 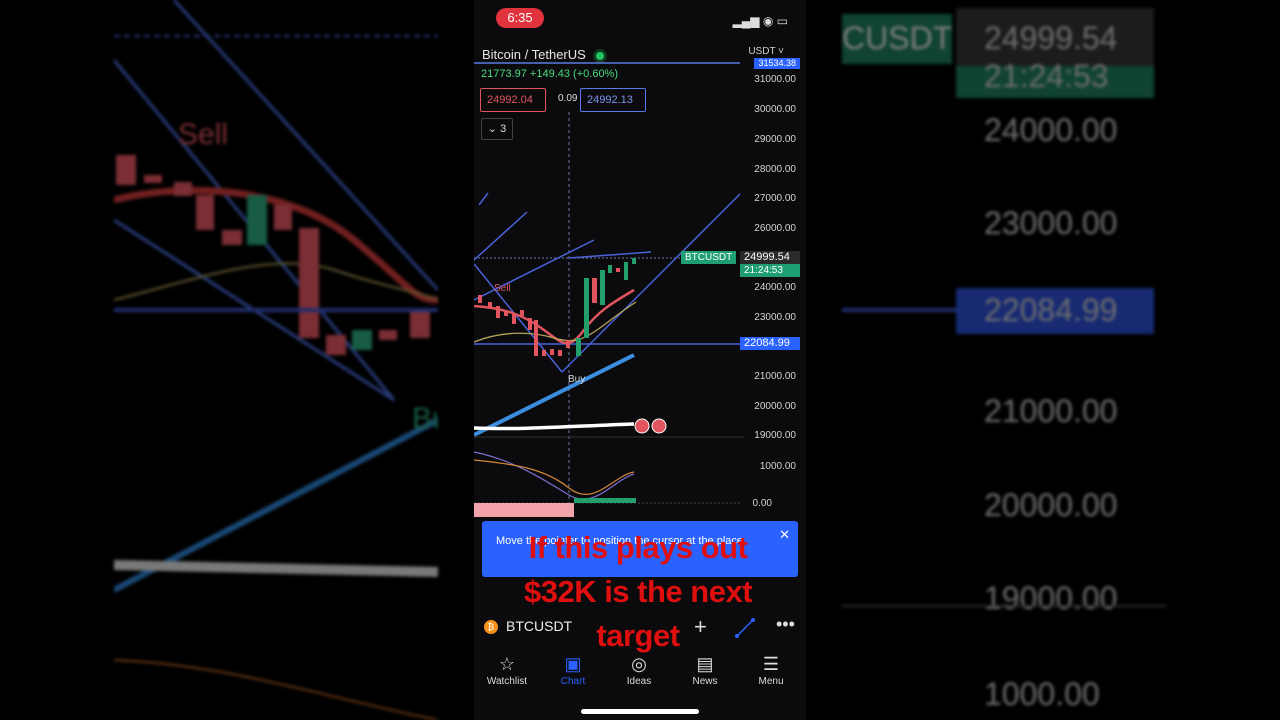 What do you see at coordinates (770, 343) in the screenshot?
I see `support-price-tag: 22084.99` at bounding box center [770, 343].